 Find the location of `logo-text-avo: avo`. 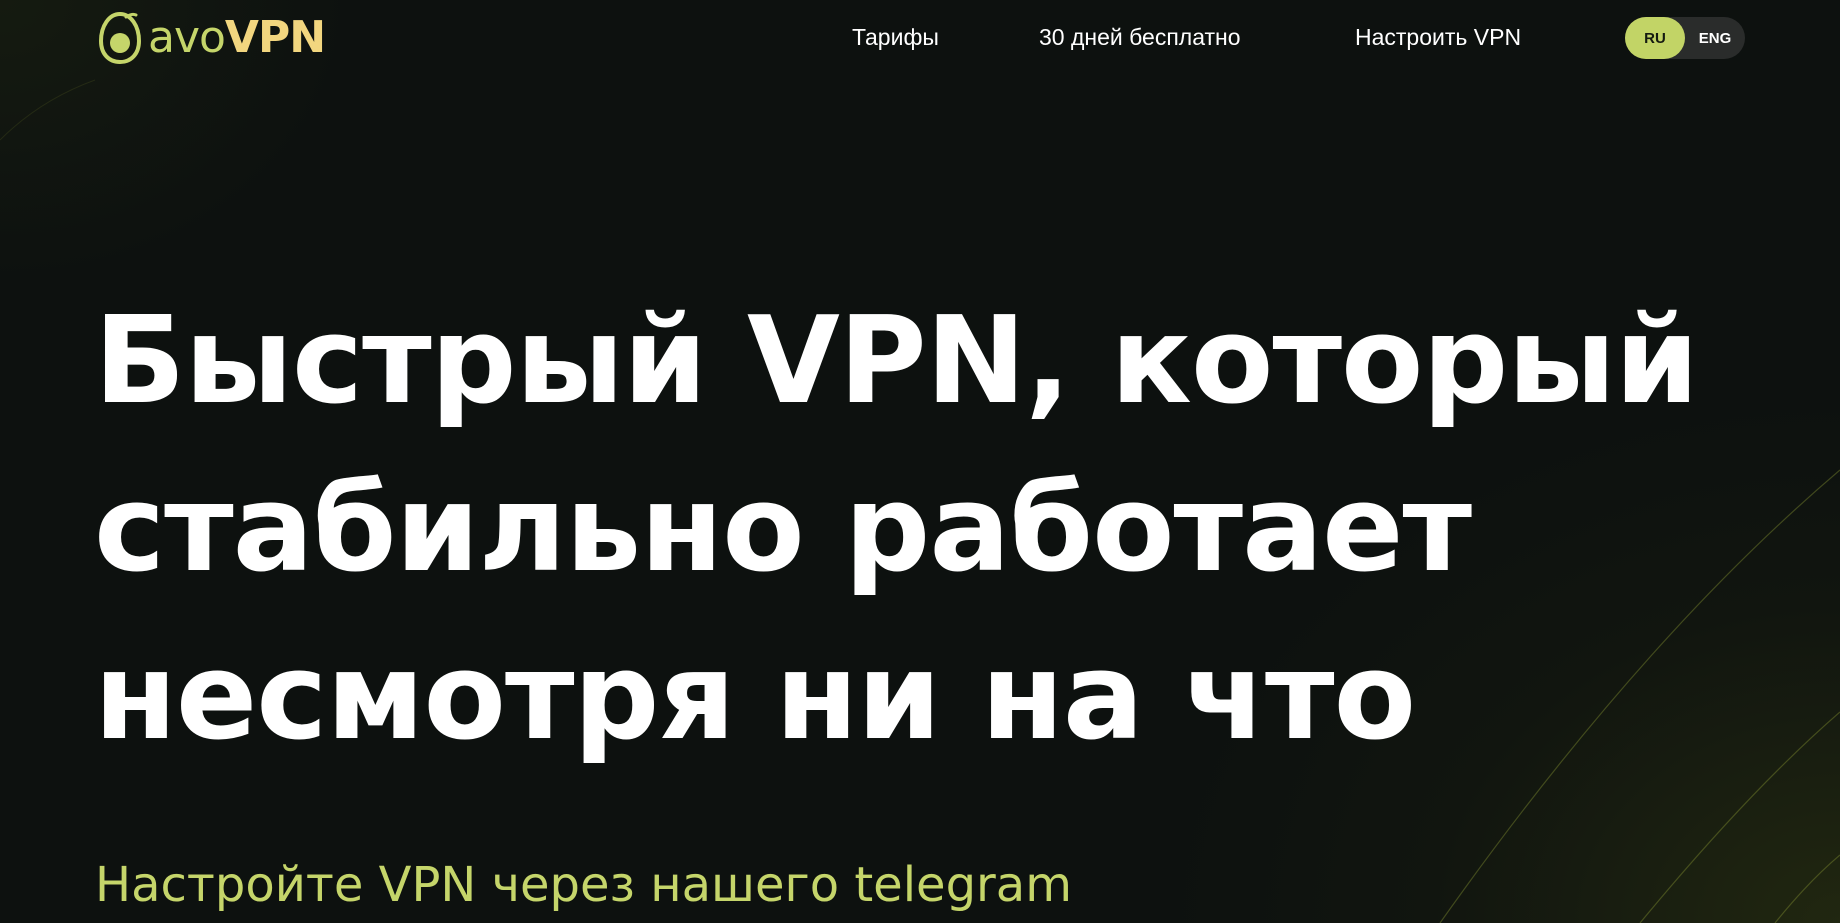

logo-text-avo: avo is located at coordinates (187, 37).